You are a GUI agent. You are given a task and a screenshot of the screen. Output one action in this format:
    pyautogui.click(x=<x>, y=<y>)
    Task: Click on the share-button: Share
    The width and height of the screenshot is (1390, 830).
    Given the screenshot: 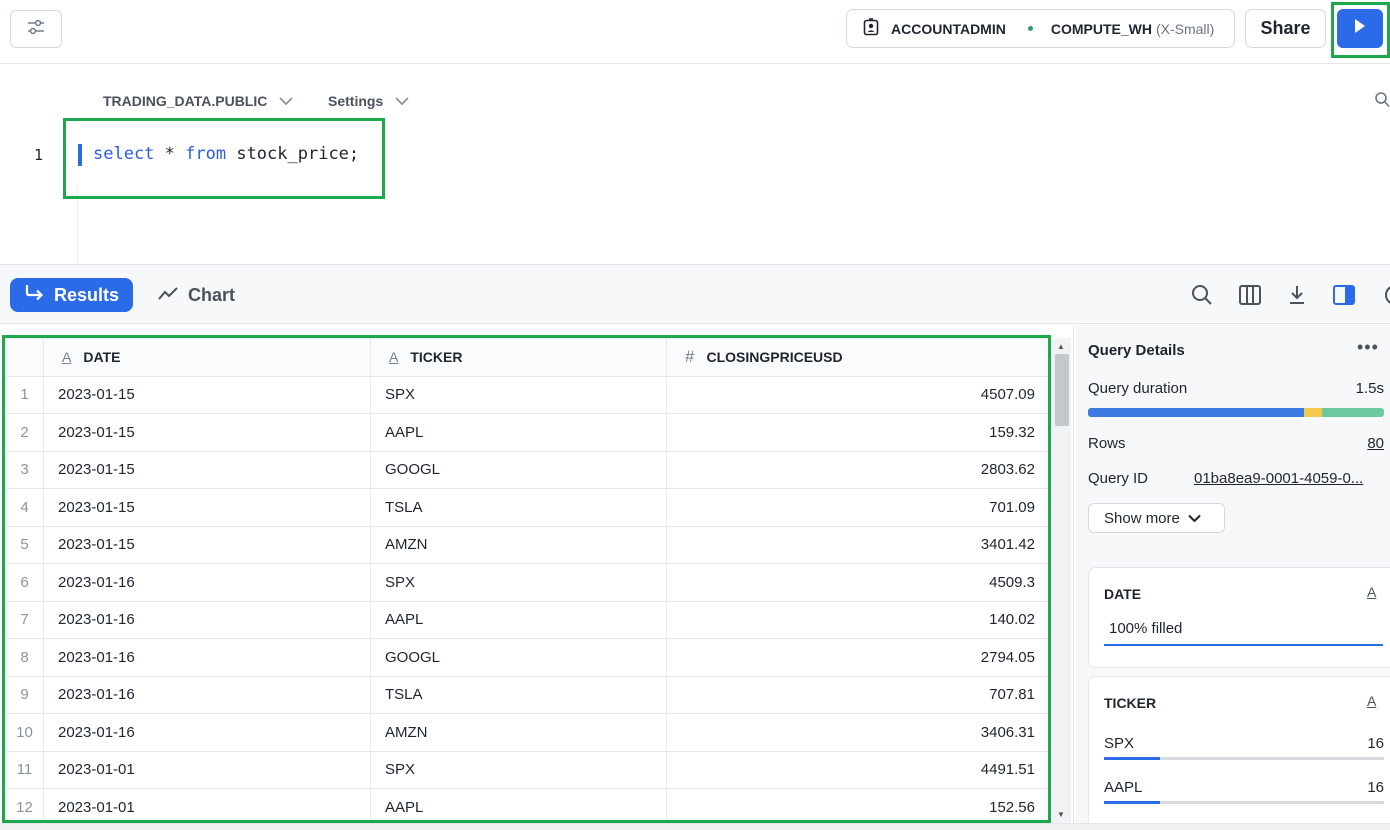 What is the action you would take?
    pyautogui.click(x=1285, y=28)
    